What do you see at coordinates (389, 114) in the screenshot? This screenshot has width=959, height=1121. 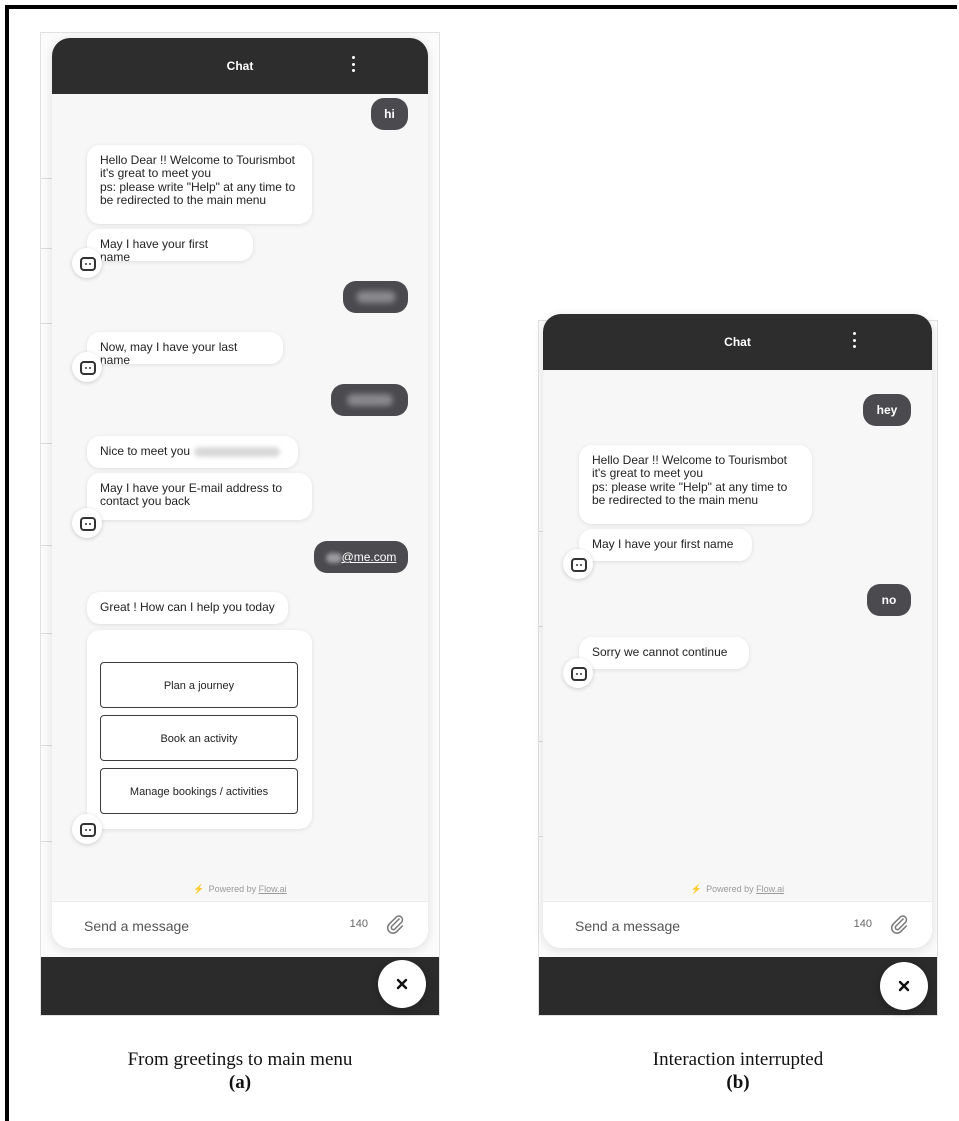 I see `user-message-hi: hi` at bounding box center [389, 114].